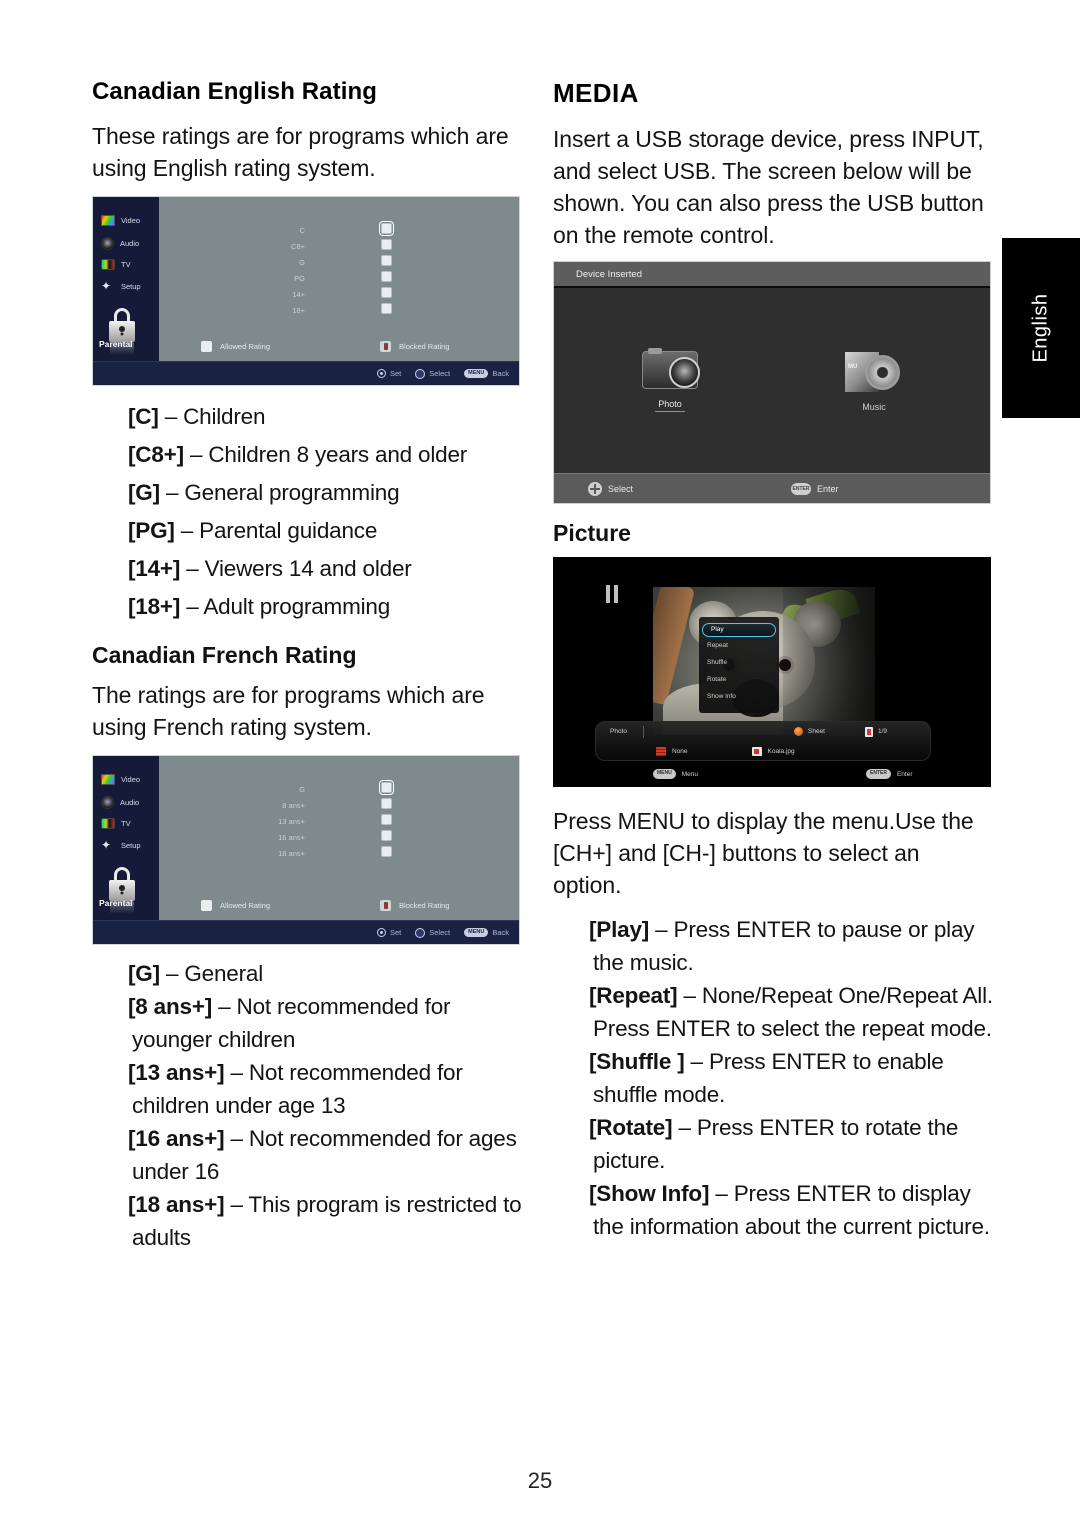  I want to click on definition-term: [Shuffle ], so click(637, 1061).